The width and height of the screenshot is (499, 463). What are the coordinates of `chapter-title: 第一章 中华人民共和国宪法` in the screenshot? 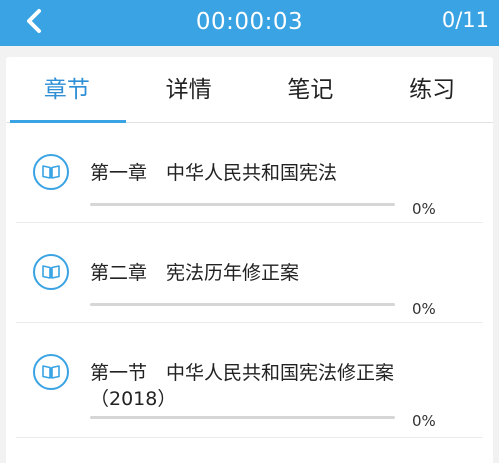 It's located at (214, 173).